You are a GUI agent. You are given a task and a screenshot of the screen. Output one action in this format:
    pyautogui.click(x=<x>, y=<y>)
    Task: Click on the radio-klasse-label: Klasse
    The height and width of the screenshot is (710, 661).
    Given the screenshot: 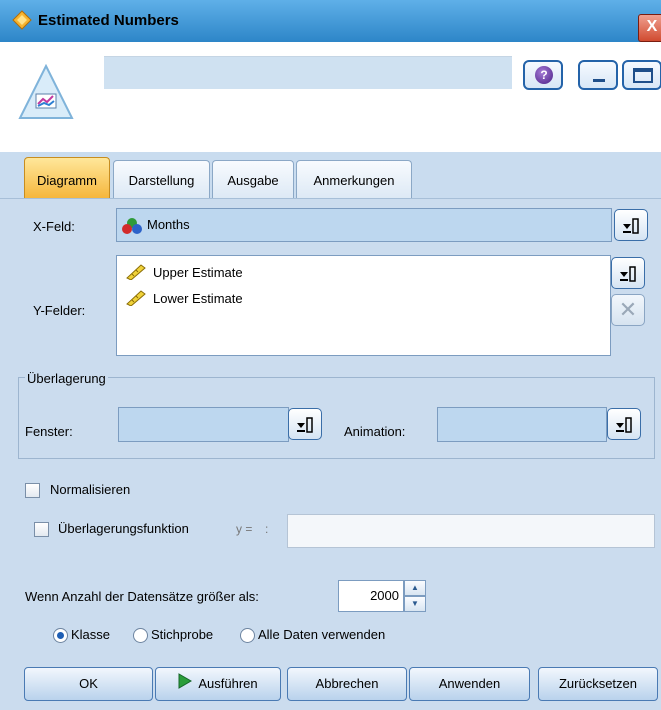 What is the action you would take?
    pyautogui.click(x=91, y=634)
    